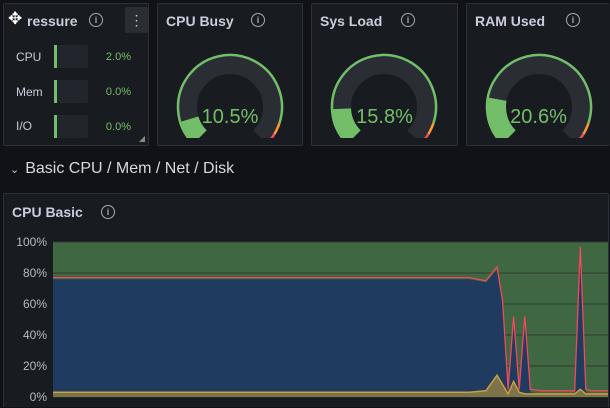  I want to click on pressure-bar-cpu, so click(71, 56).